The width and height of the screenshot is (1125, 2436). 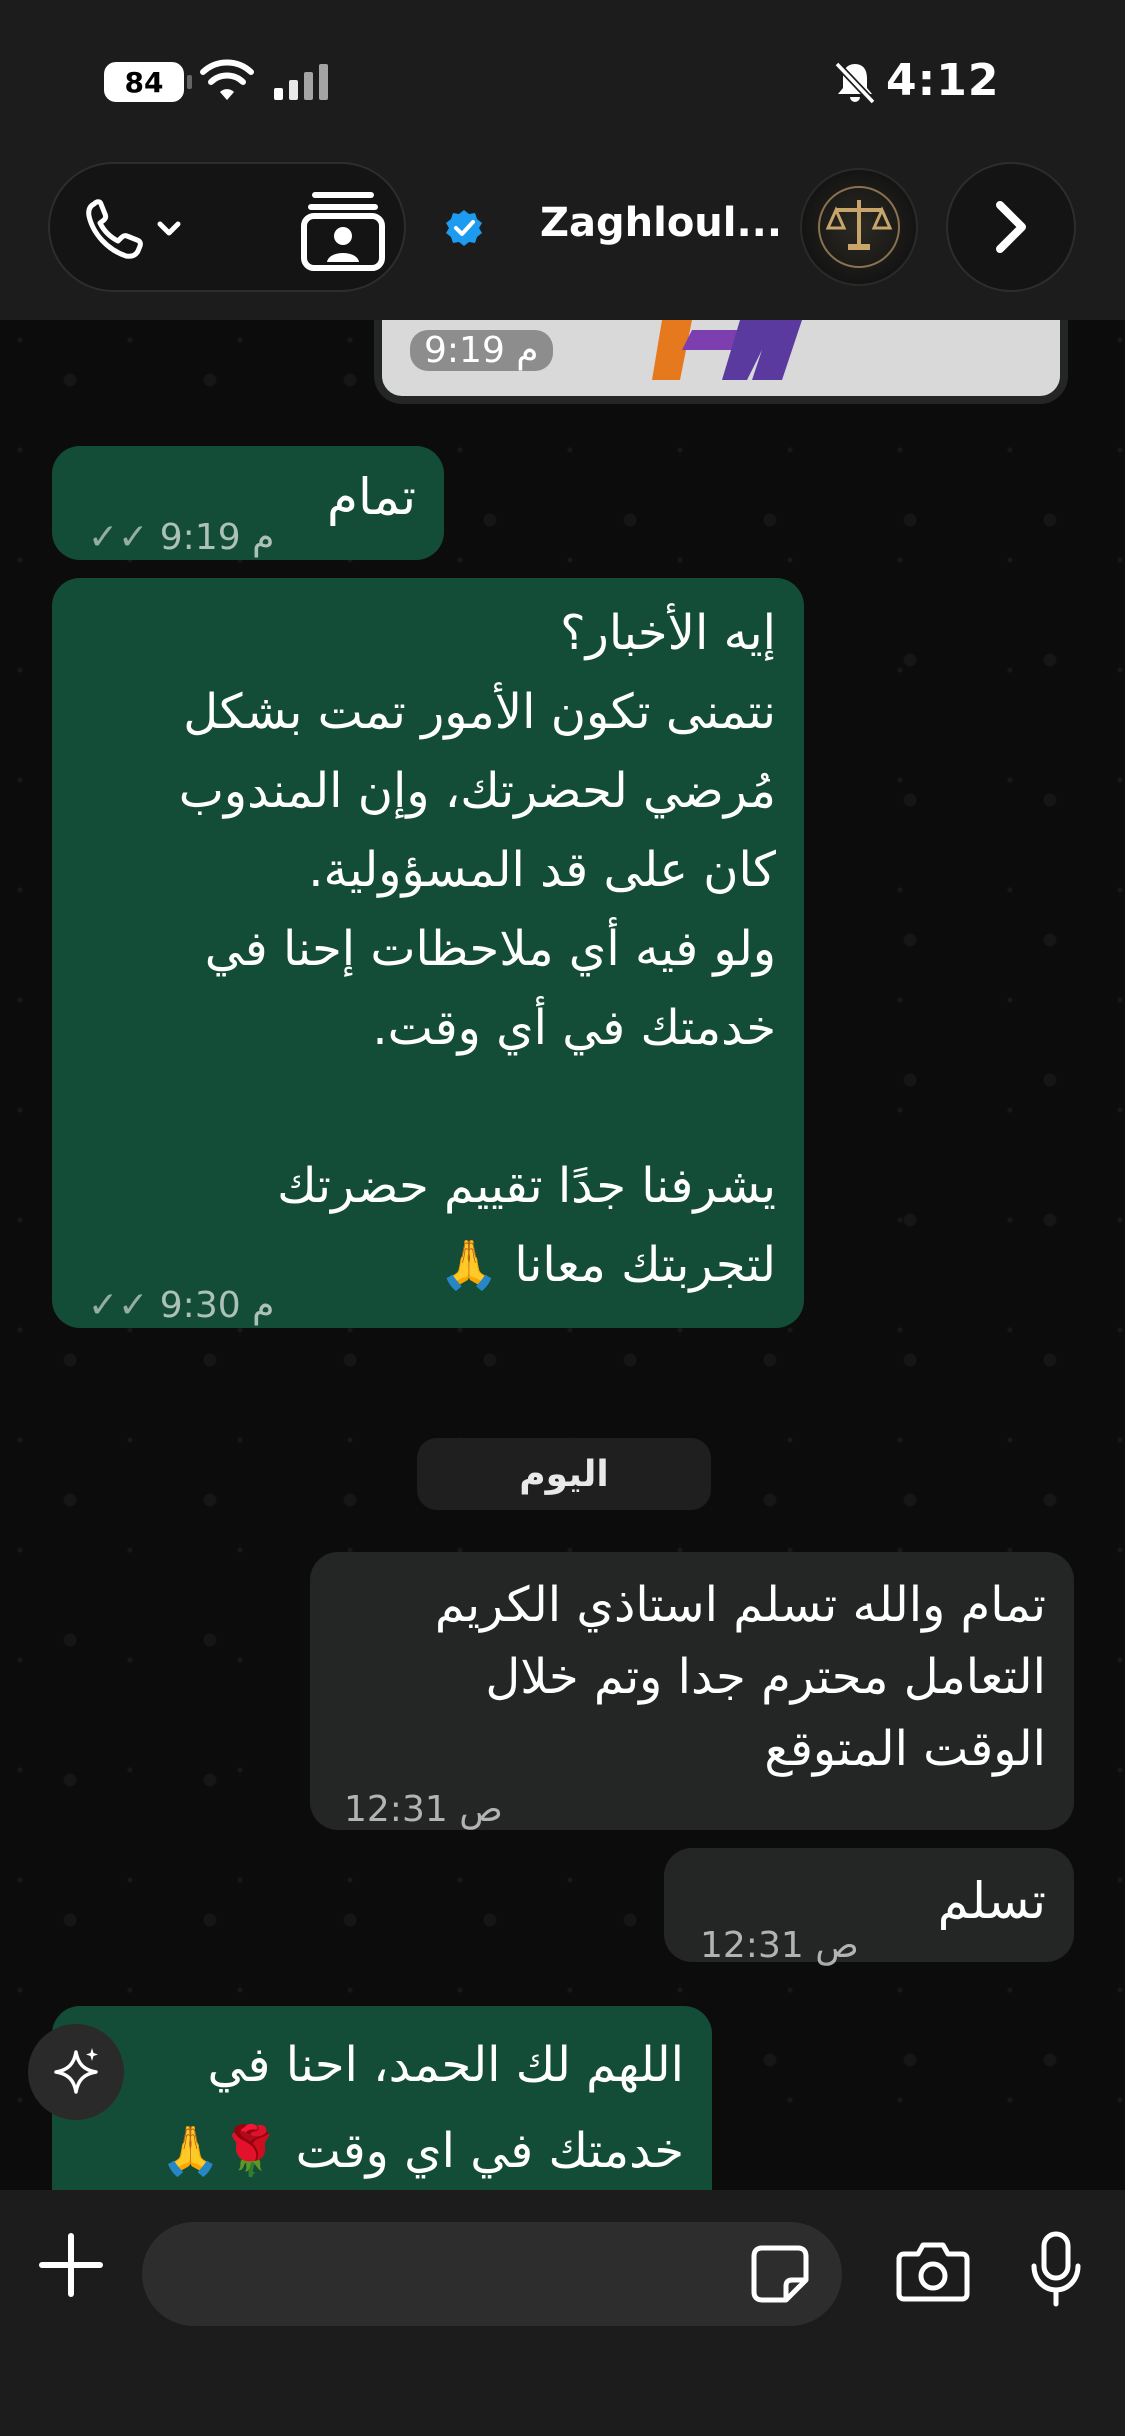 What do you see at coordinates (181, 537) in the screenshot?
I see `message-time-with-ticks: ✓✓ 9:19 م` at bounding box center [181, 537].